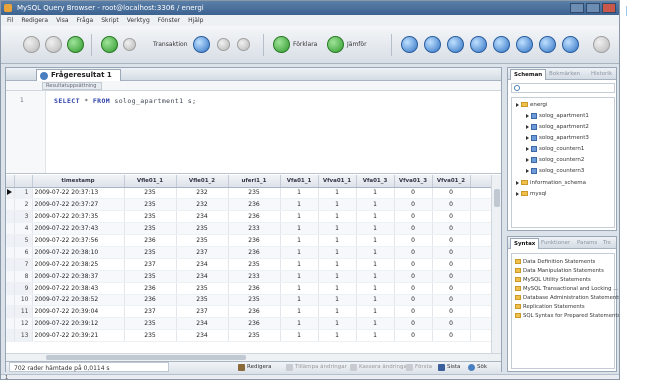  Describe the element at coordinates (528, 74) in the screenshot. I see `tab-schemas: Scheman` at that location.